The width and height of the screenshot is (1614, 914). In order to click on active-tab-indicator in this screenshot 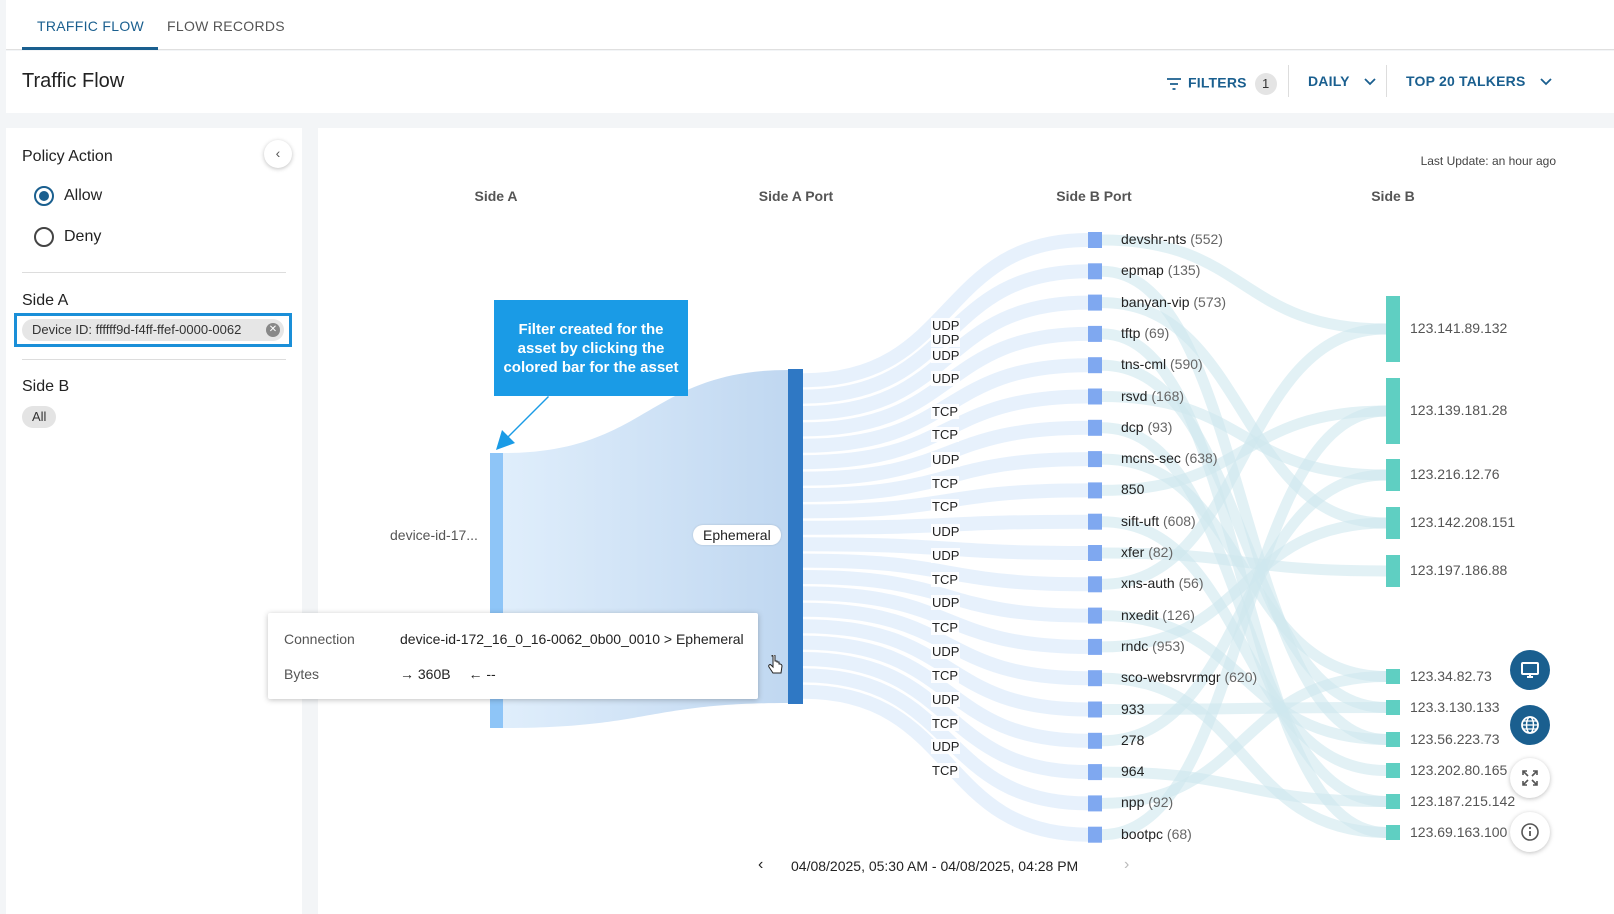, I will do `click(90, 48)`.